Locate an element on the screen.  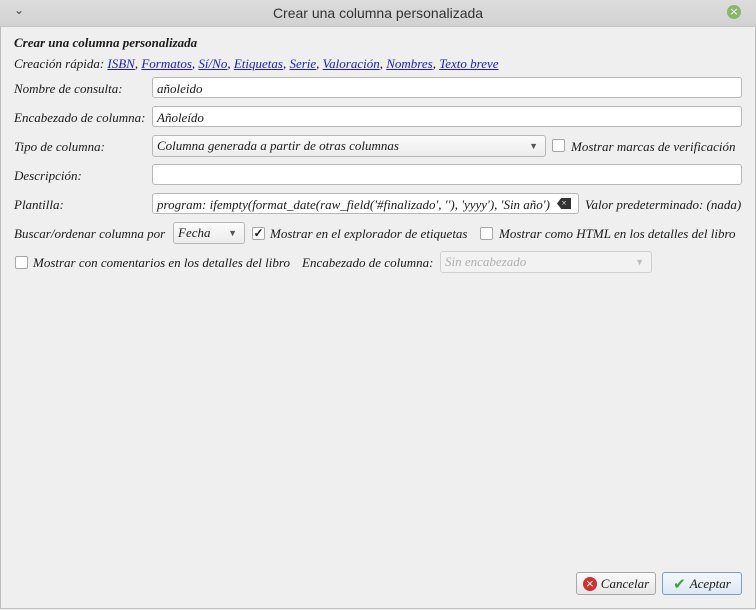
link-isbn: ISBN is located at coordinates (120, 63).